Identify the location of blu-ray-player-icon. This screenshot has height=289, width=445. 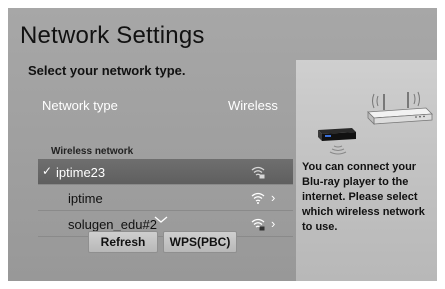
(337, 134).